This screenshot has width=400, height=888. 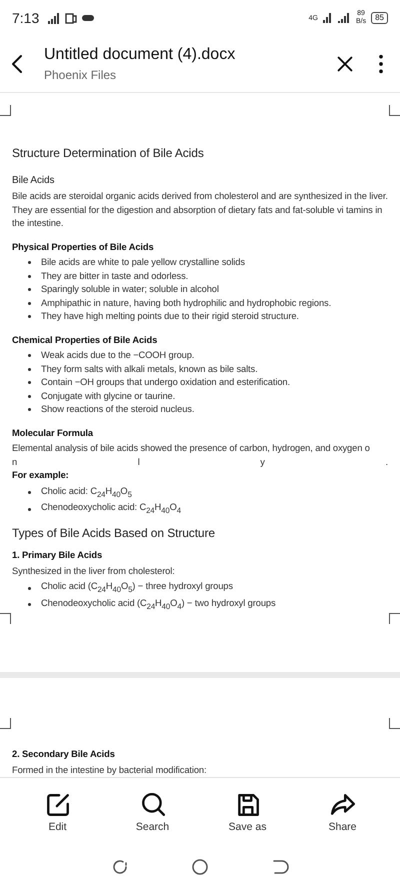 I want to click on recent-apps-icon, so click(x=120, y=867).